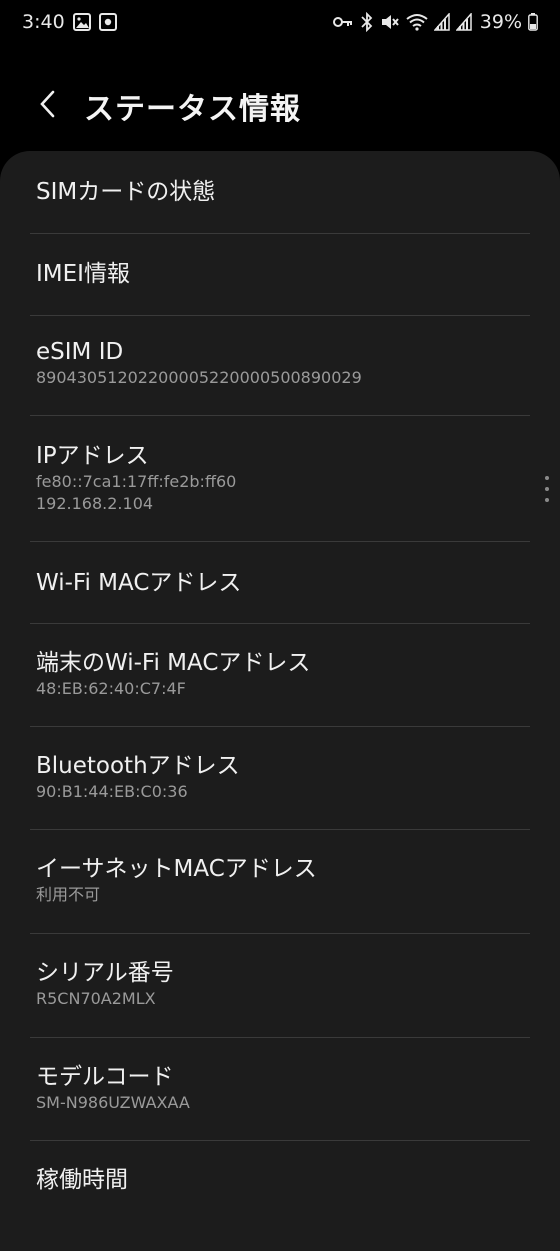 The height and width of the screenshot is (1251, 560). Describe the element at coordinates (280, 274) in the screenshot. I see `list-item-imei: IMEI情報` at that location.